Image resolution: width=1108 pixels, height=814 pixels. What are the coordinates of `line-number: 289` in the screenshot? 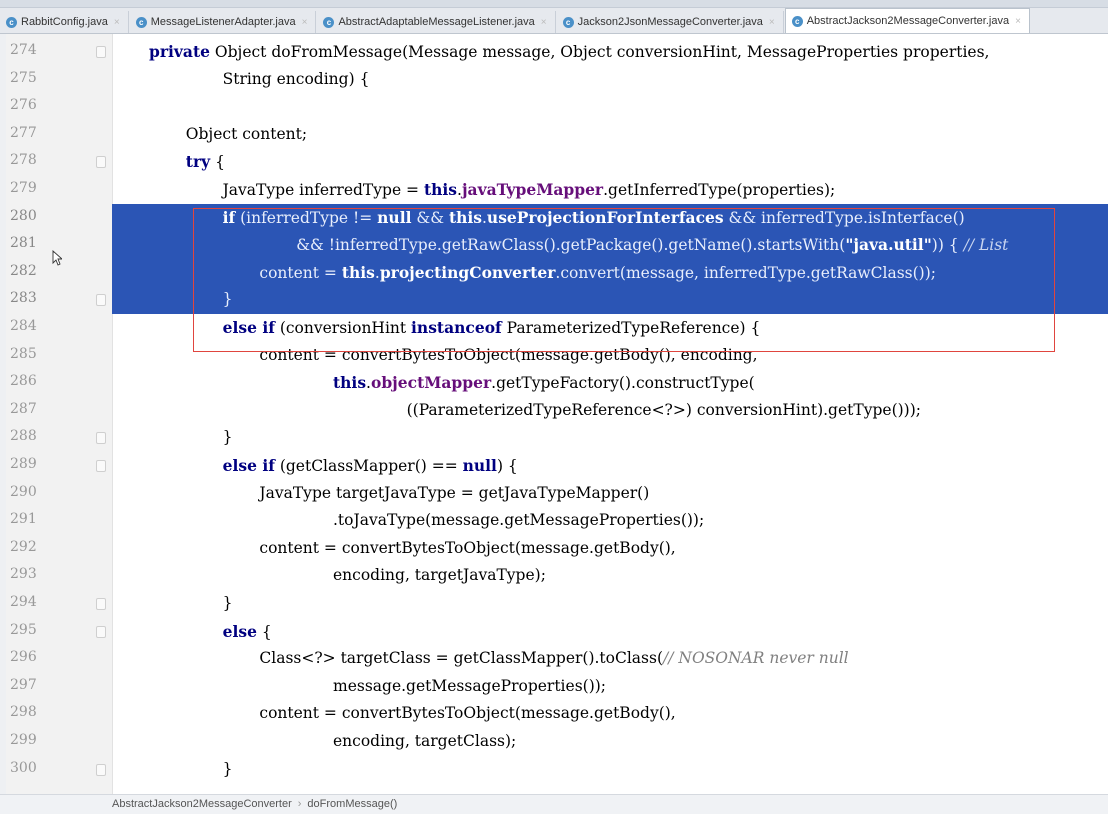 It's located at (23, 464).